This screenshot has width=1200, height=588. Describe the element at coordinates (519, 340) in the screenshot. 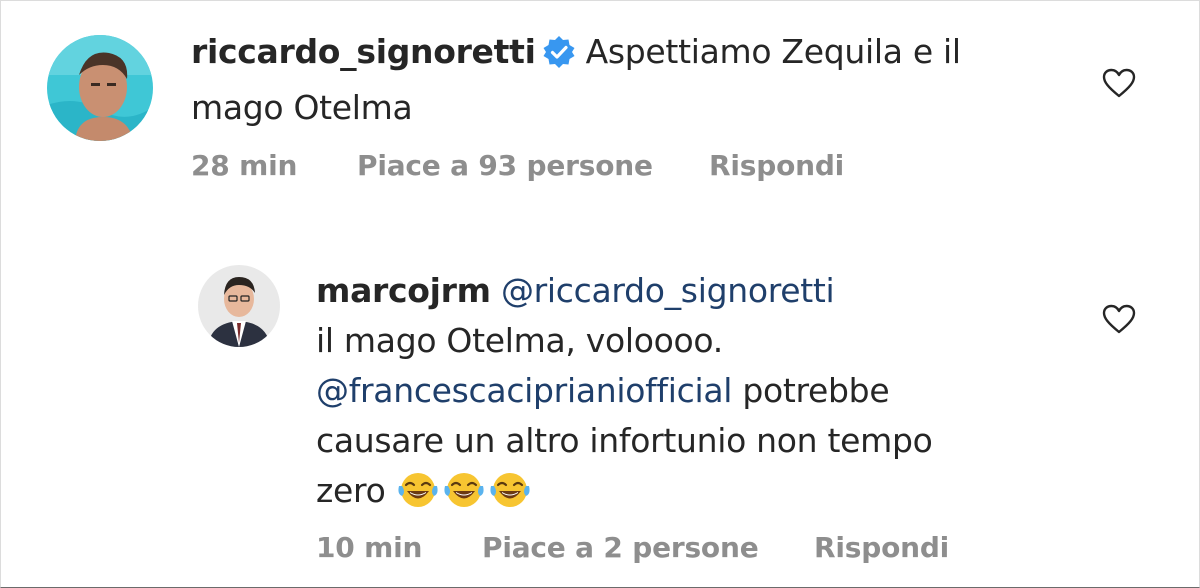

I see `comment-text: il mago Otelma, voloooo.` at that location.